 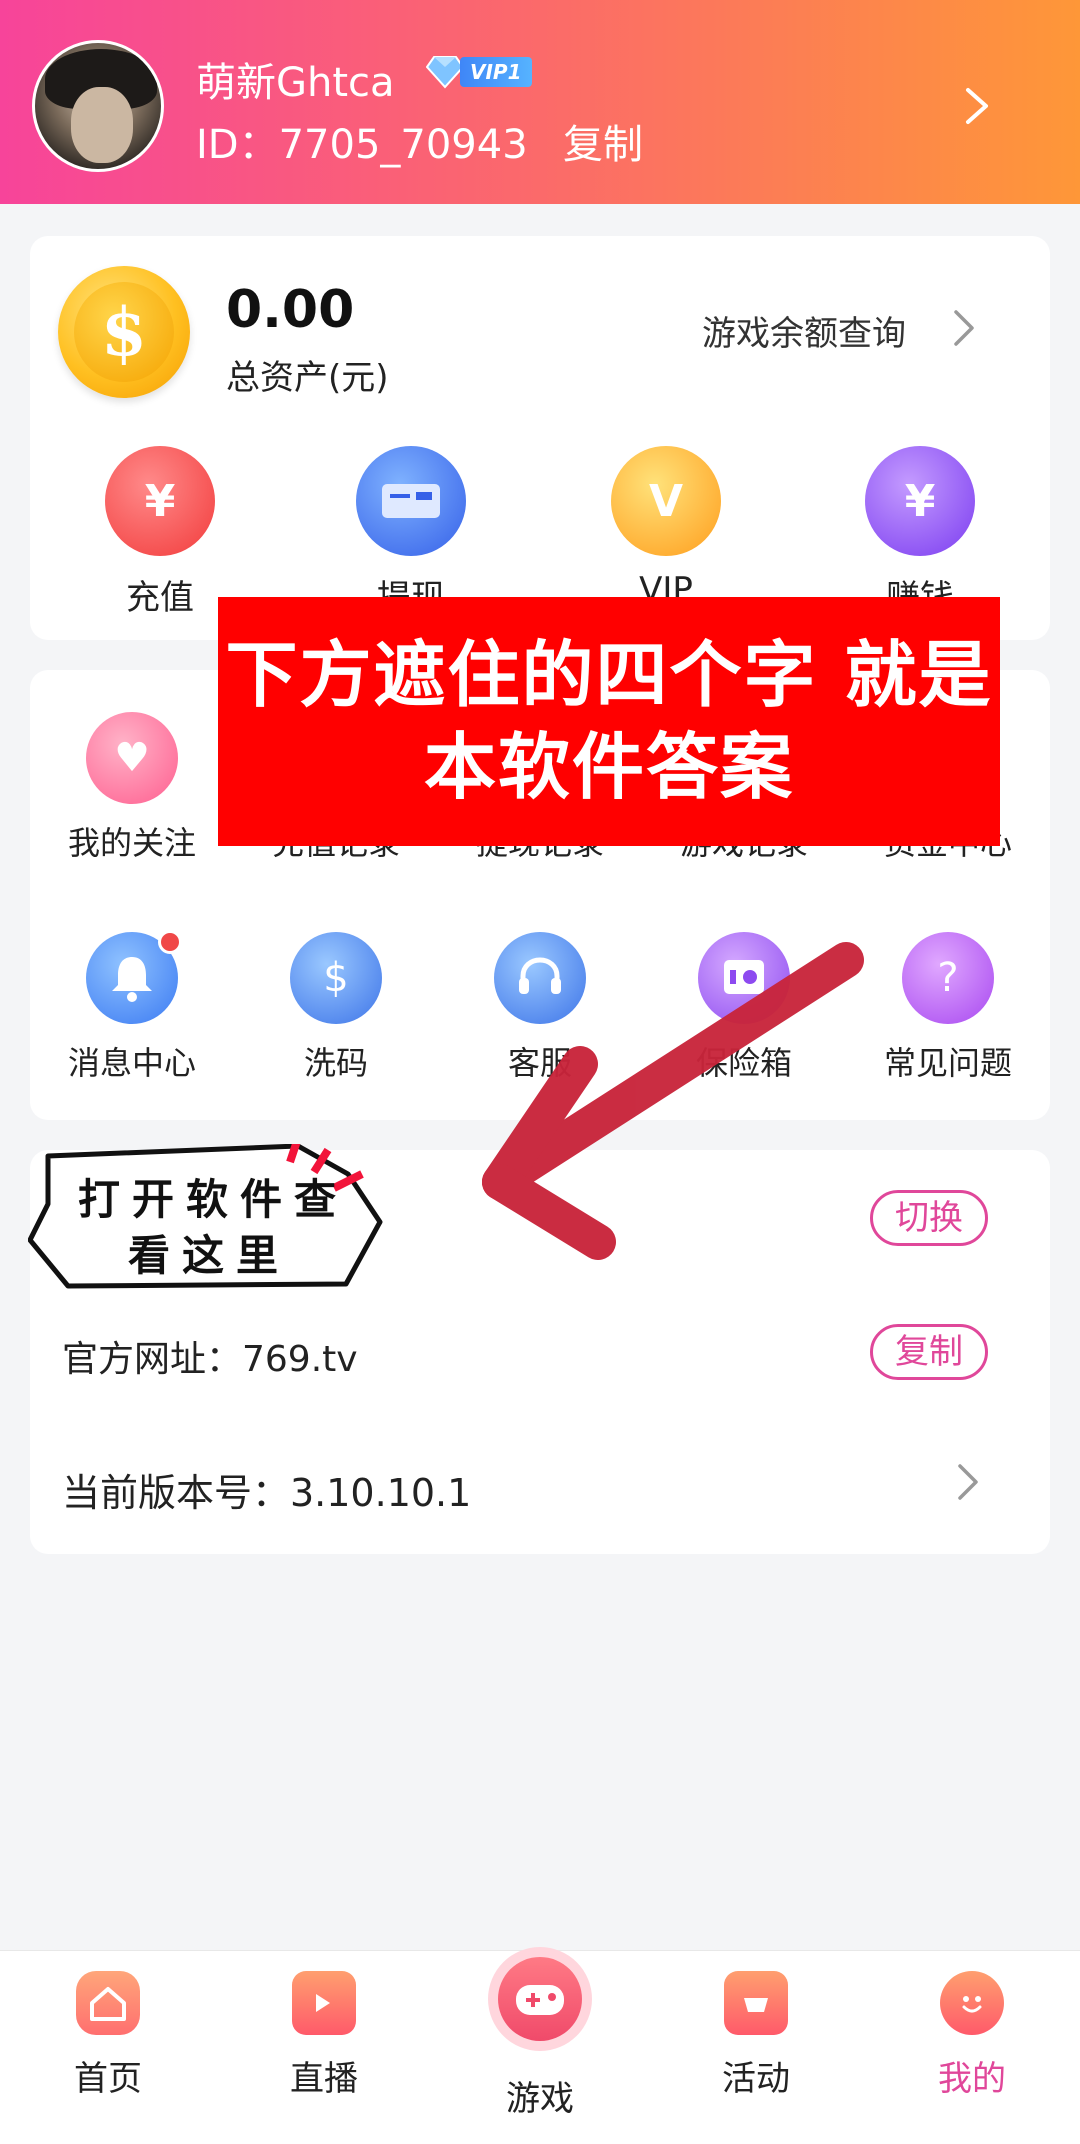 What do you see at coordinates (540, 2095) in the screenshot?
I see `nav-game: 游戏` at bounding box center [540, 2095].